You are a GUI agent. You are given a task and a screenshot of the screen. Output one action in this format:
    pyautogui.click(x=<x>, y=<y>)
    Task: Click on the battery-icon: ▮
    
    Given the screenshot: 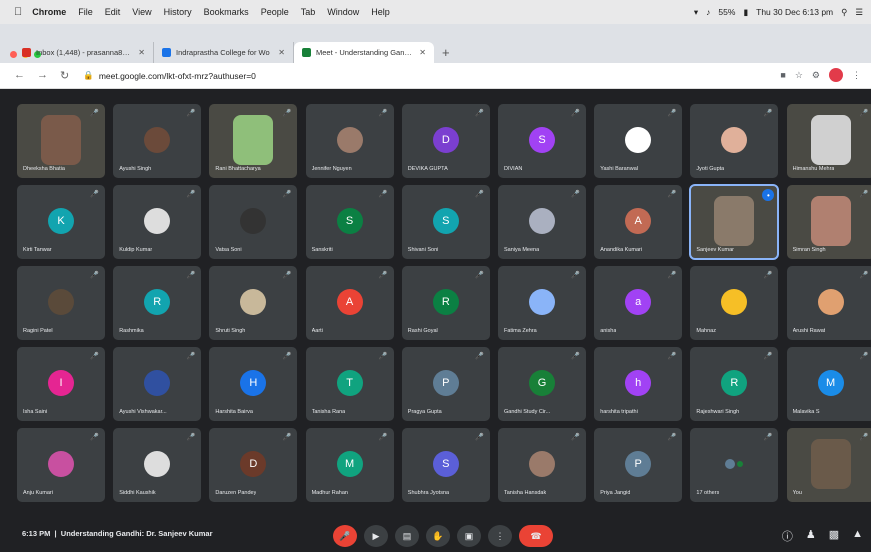 What is the action you would take?
    pyautogui.click(x=745, y=12)
    